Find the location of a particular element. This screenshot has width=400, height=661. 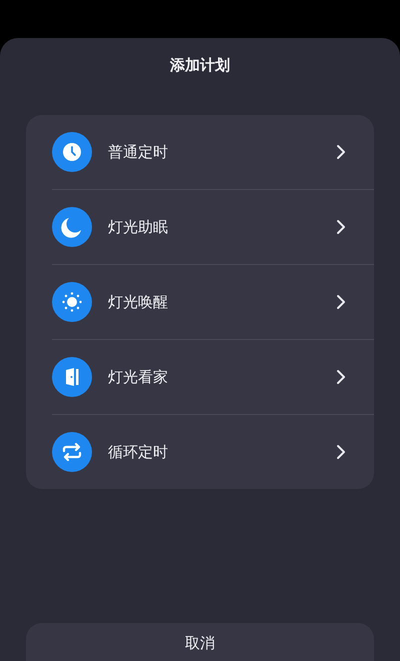

menu-item-label: 灯光看家 is located at coordinates (222, 377).